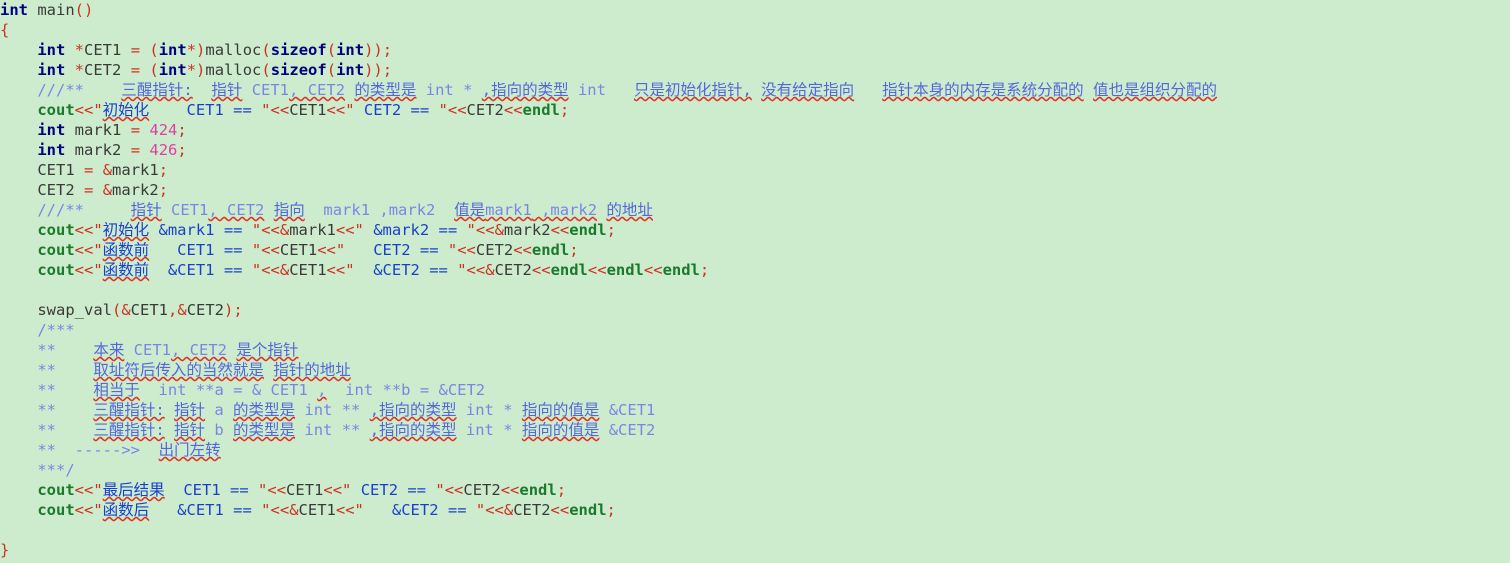  What do you see at coordinates (755, 310) in the screenshot?
I see `code-line: swap_val(&CET1,&CET2);` at bounding box center [755, 310].